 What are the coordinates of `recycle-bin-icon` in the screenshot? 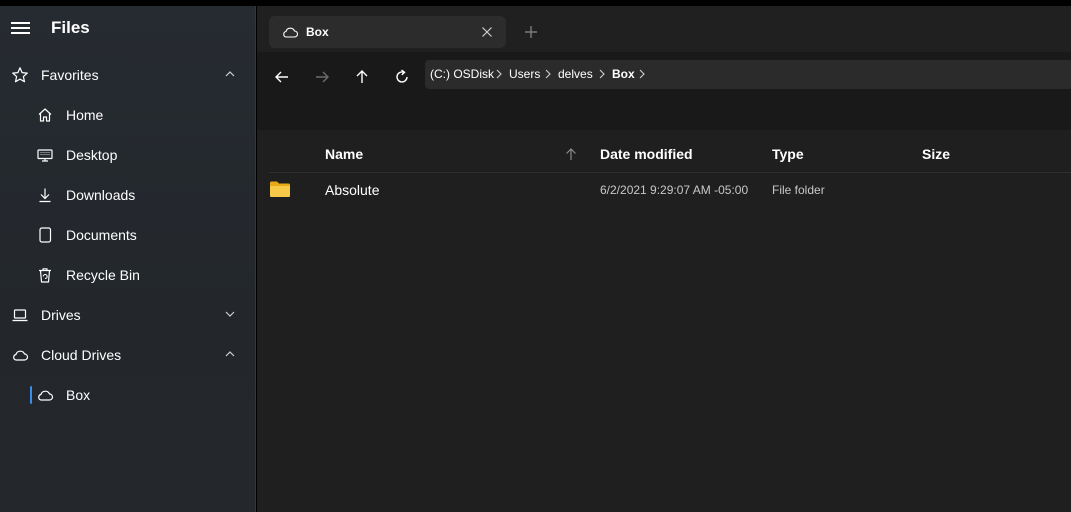 It's located at (45, 275).